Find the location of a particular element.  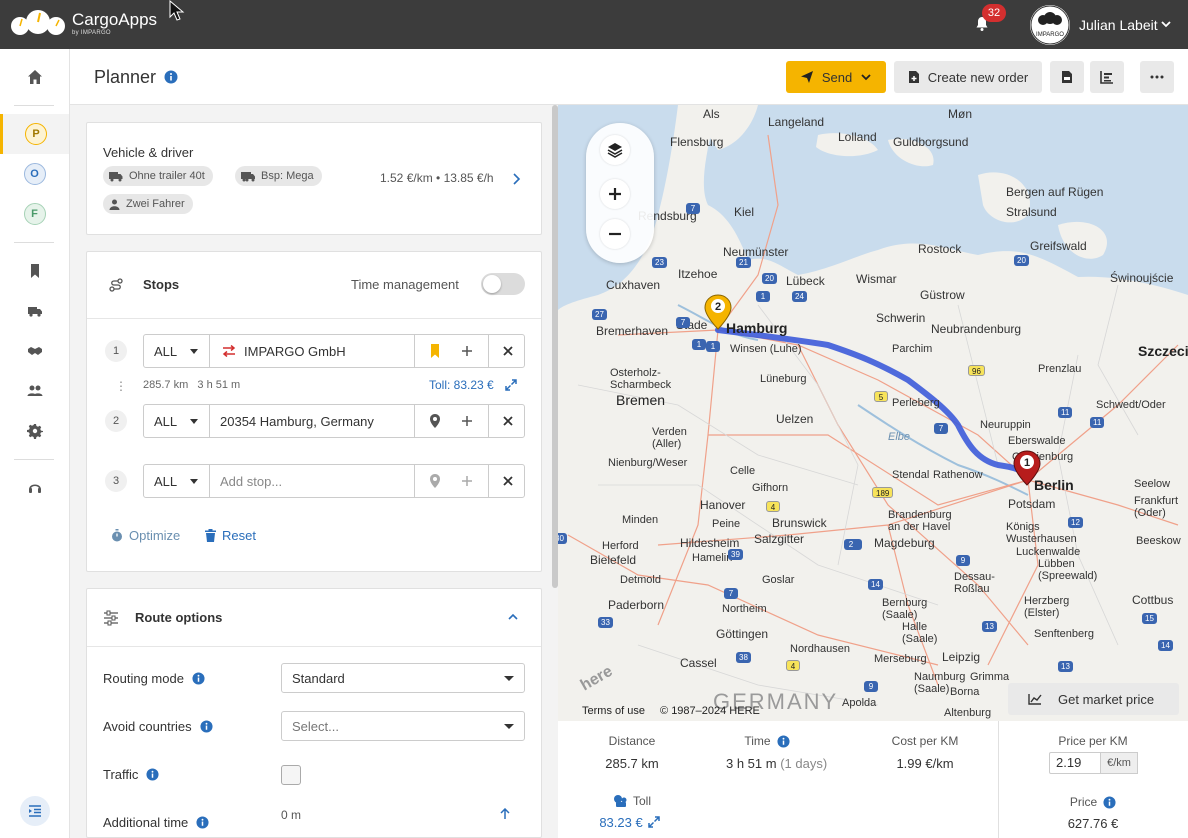

vehicle-rate: 1.52 €/km • 13.85 €/h is located at coordinates (437, 178).